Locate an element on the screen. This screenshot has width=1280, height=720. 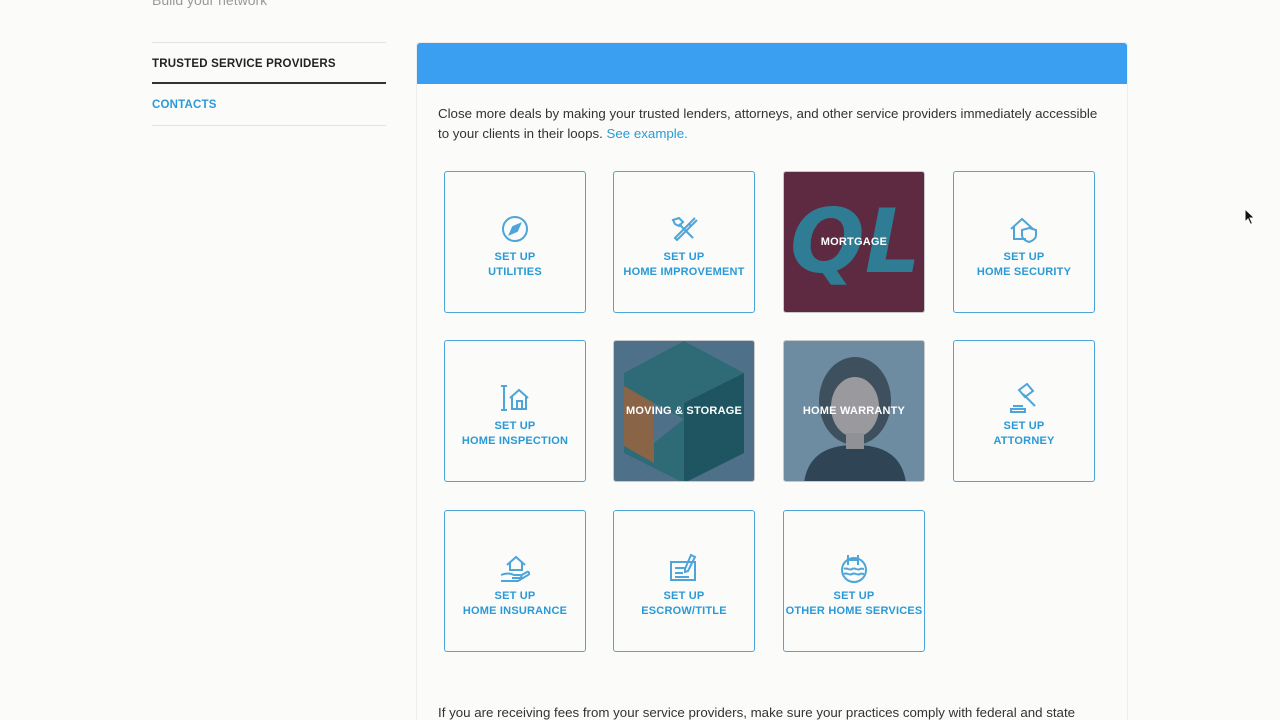
tile-home-improvement: SET UP HOME IMPROVEMENT is located at coordinates (684, 242).